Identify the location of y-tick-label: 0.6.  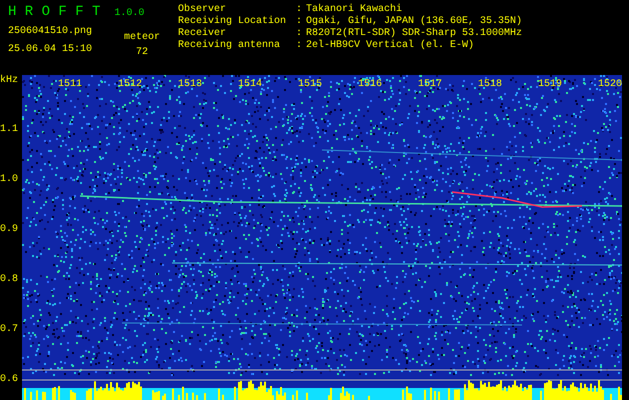
(9, 380).